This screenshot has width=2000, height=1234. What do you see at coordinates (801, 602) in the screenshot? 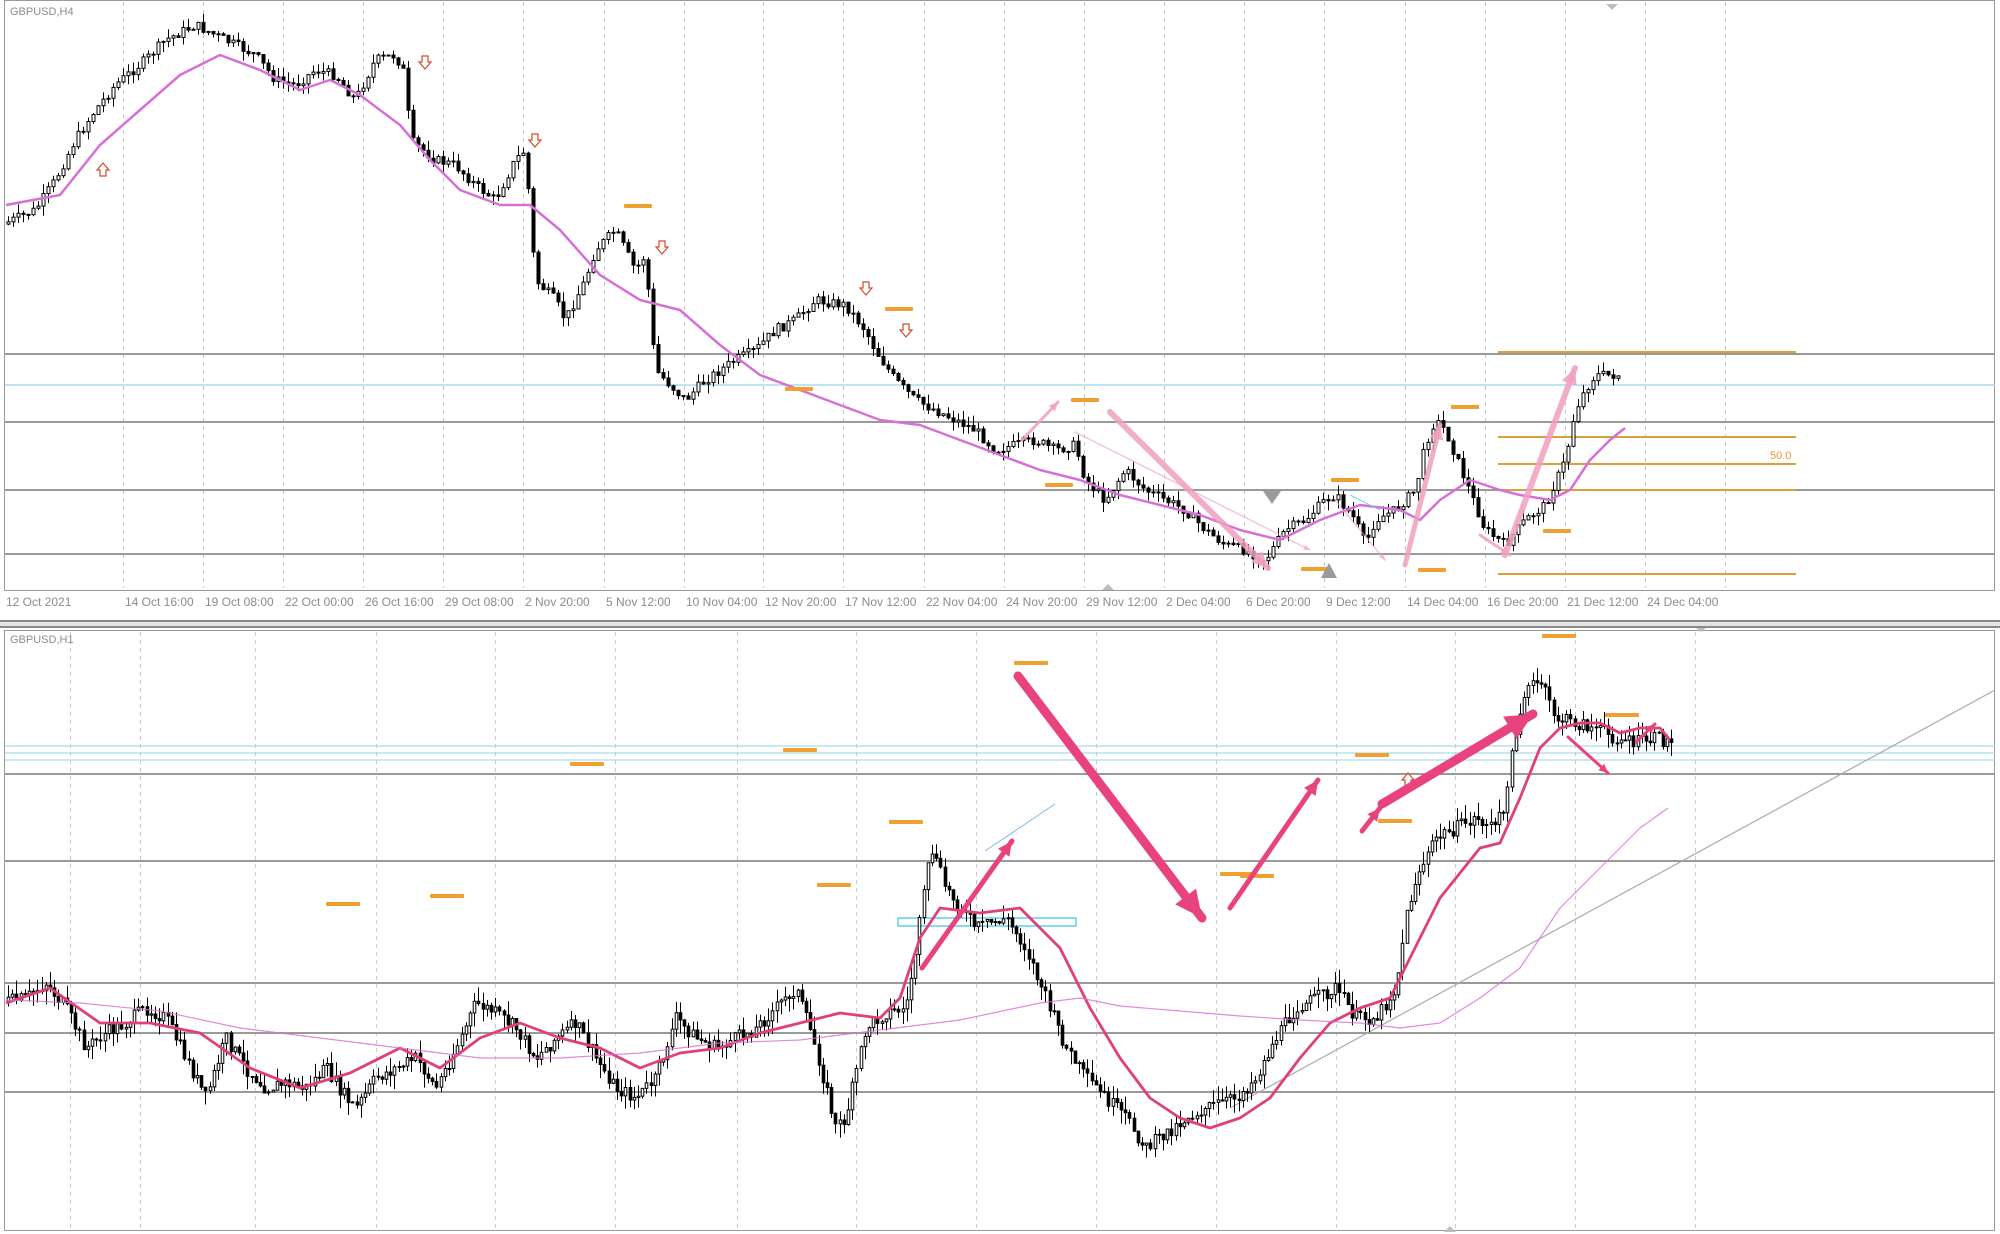
I see `time-axis-label: 12 Nov 20:00` at bounding box center [801, 602].